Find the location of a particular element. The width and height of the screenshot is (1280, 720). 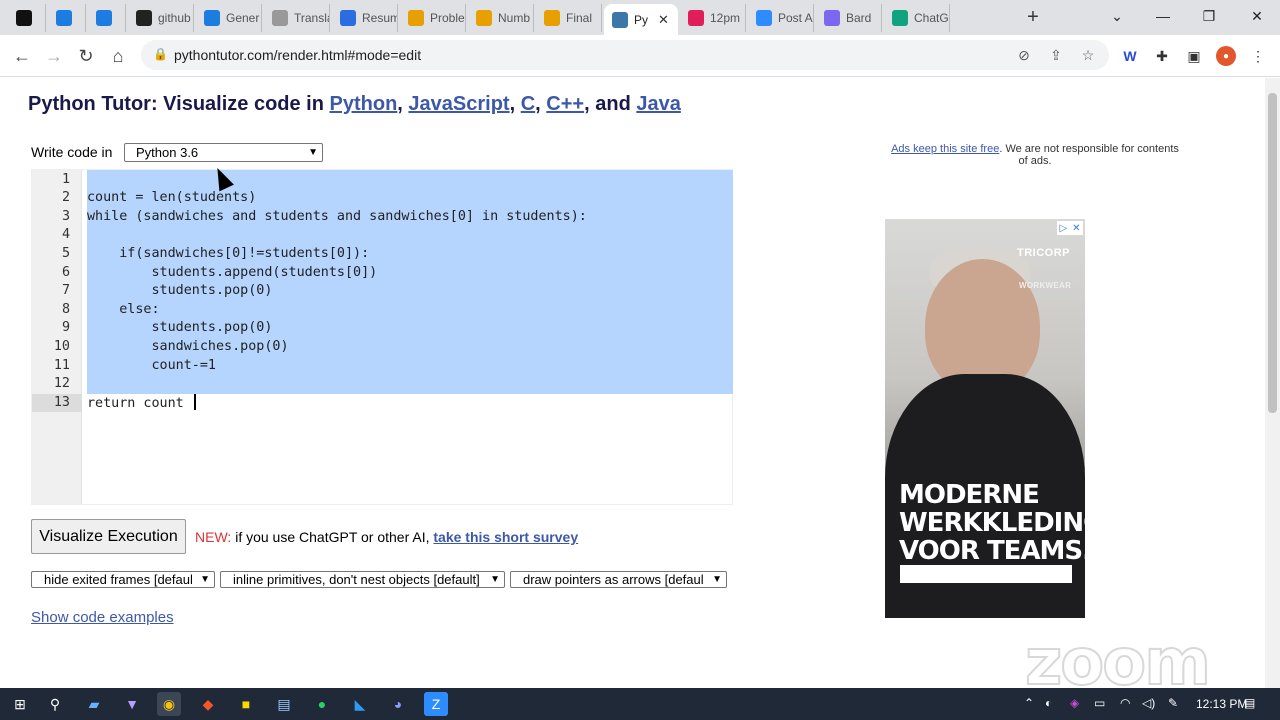

code-line: students.append(students[0]) is located at coordinates (232, 272).